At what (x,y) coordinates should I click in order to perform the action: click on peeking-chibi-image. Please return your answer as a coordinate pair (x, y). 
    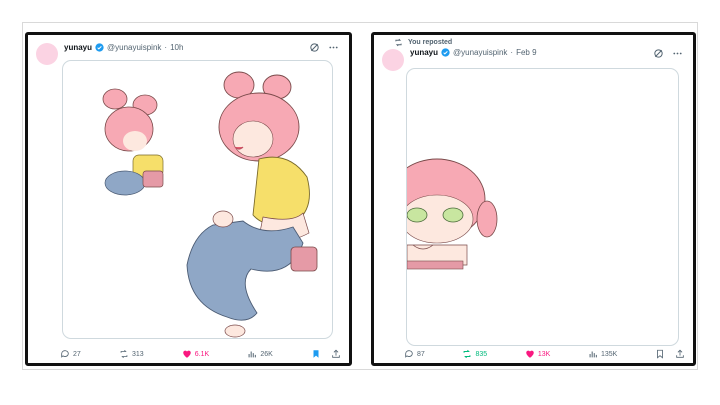
    Looking at the image, I should click on (452, 214).